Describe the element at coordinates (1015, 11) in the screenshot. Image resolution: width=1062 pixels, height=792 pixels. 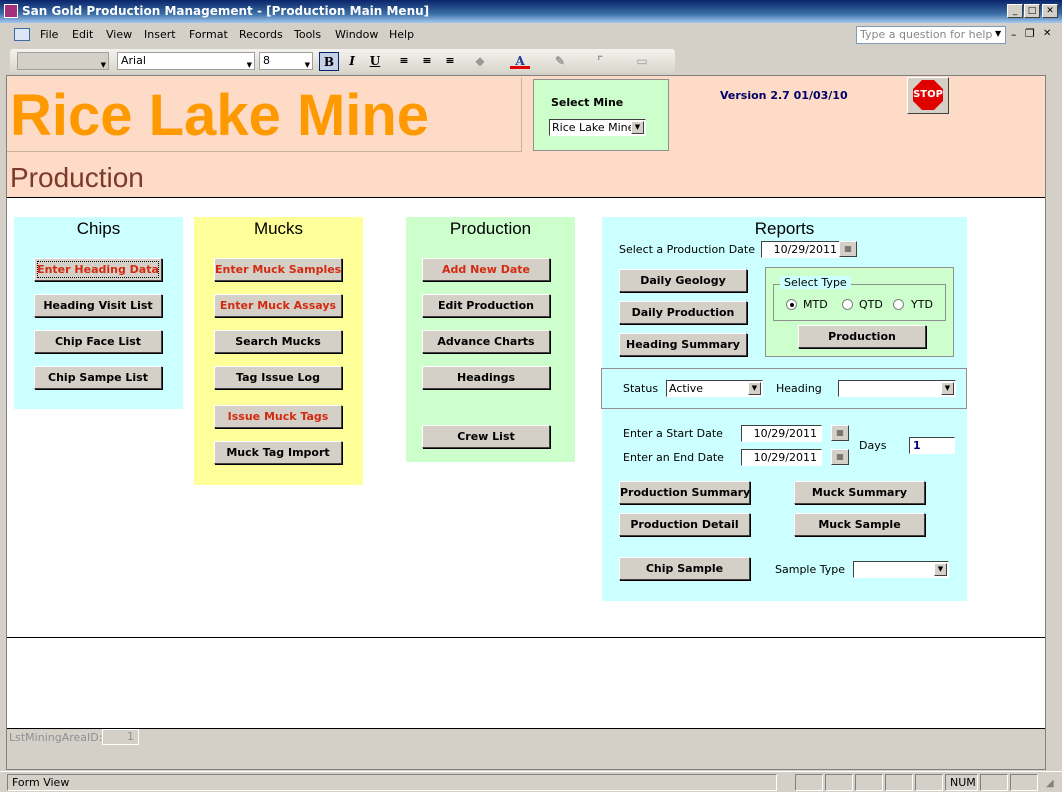
I see `minimize-button: _` at that location.